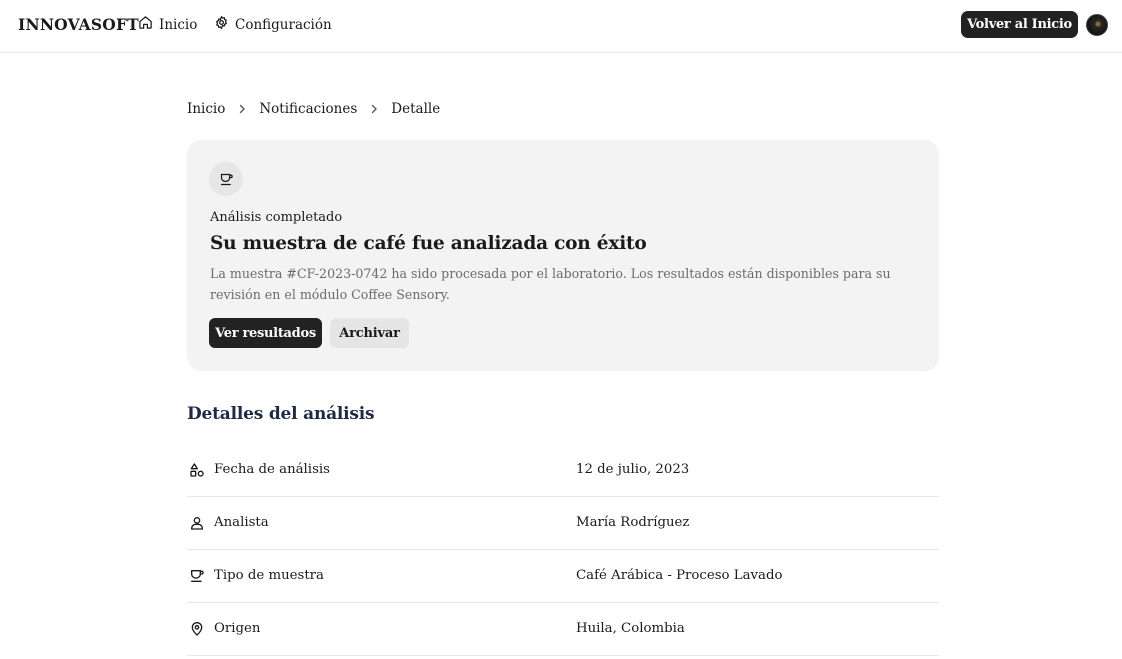 This screenshot has width=1122, height=659. I want to click on map-pin-icon, so click(197, 629).